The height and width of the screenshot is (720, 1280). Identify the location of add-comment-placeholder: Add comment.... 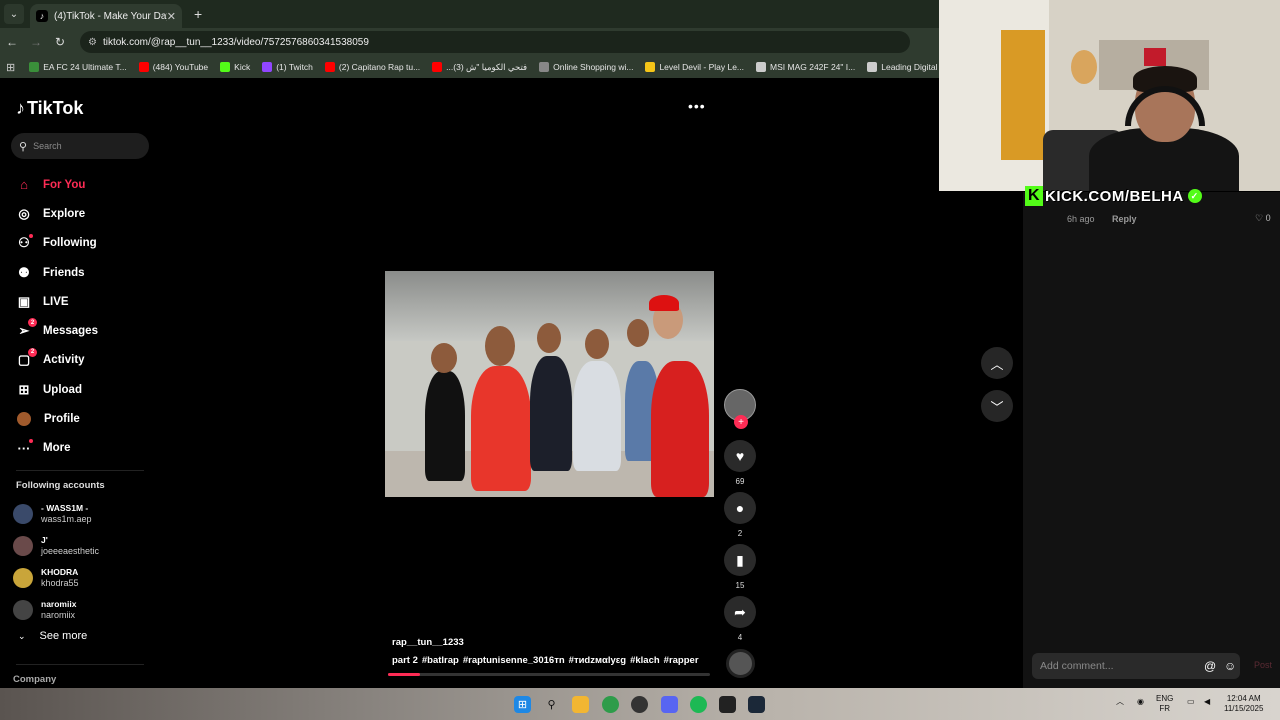
(1077, 666).